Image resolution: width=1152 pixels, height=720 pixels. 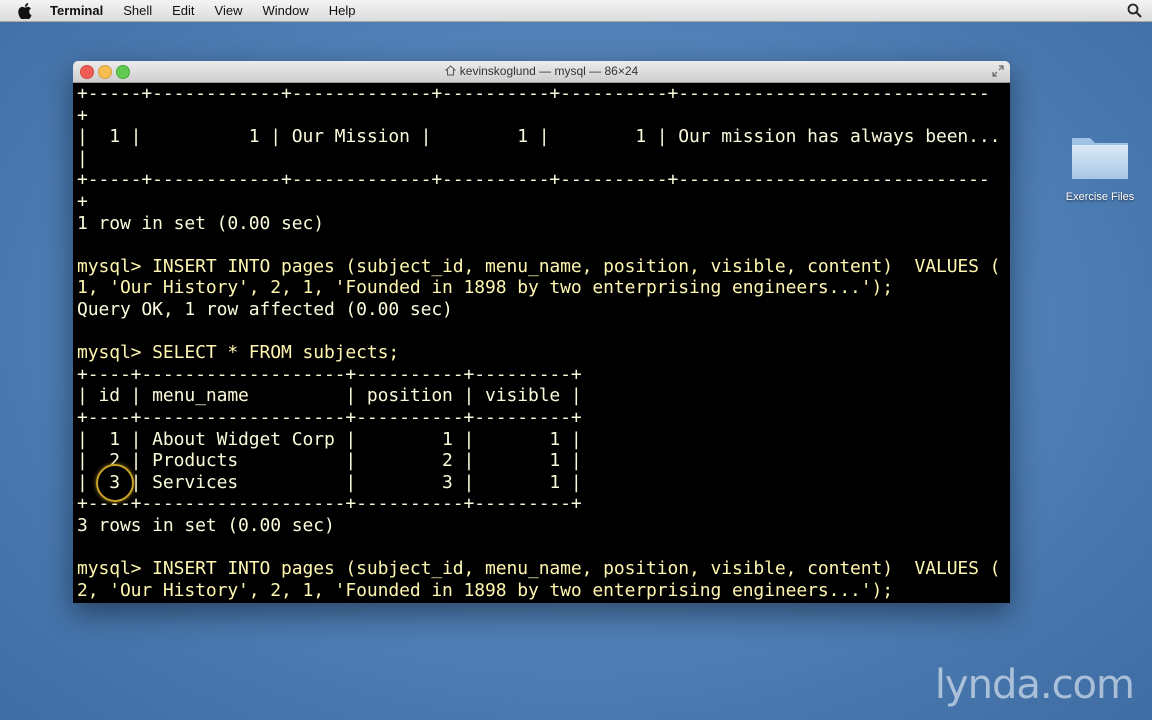 I want to click on close-button, so click(x=87, y=72).